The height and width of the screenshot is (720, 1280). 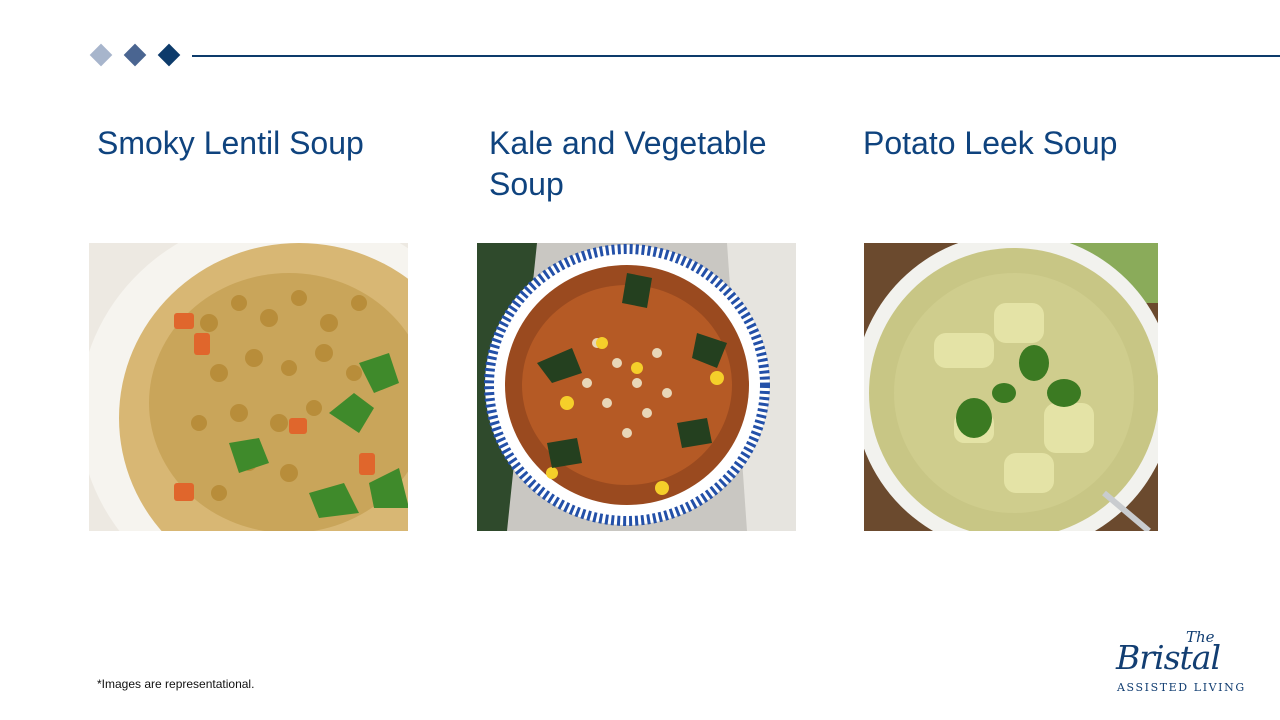 What do you see at coordinates (636, 387) in the screenshot?
I see `kale-vegetable-soup-photo` at bounding box center [636, 387].